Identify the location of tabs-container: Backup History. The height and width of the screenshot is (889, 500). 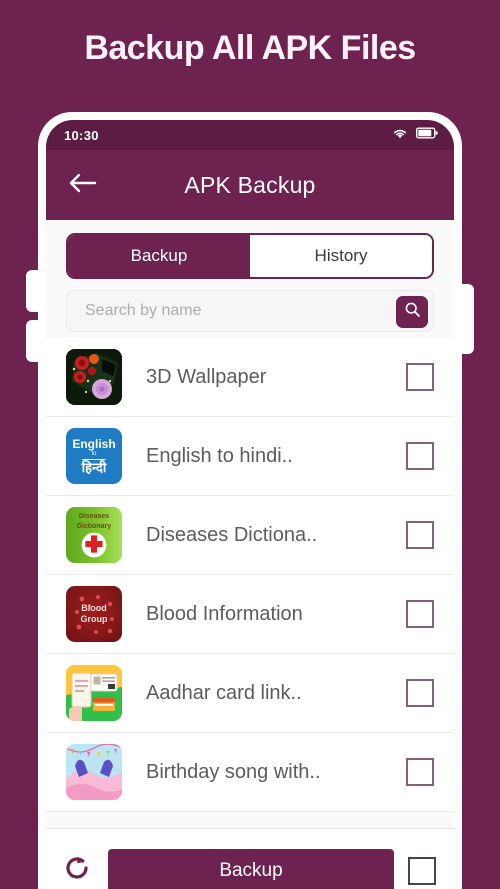
(250, 249).